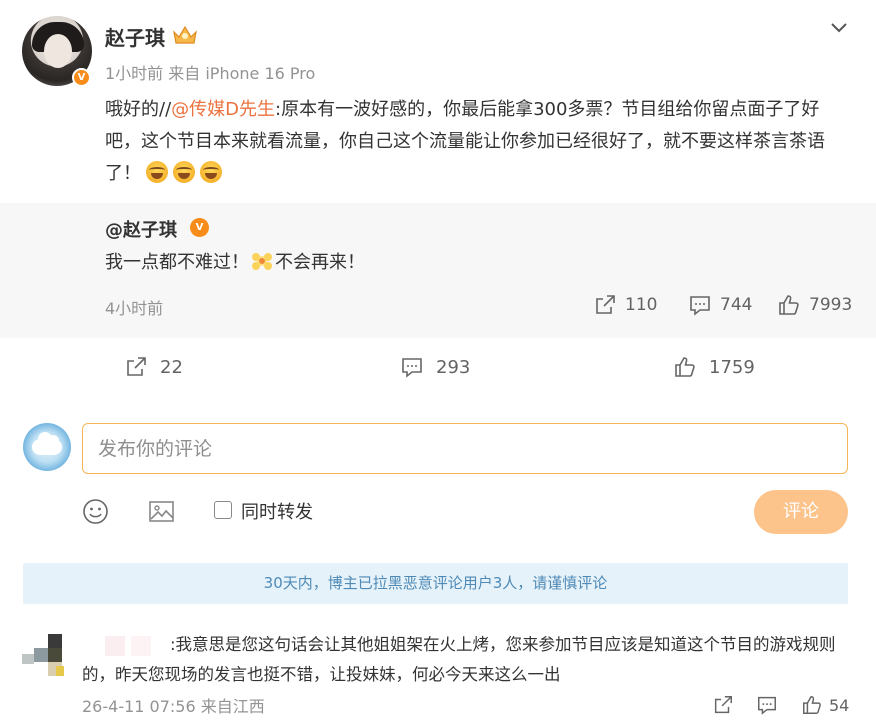 This screenshot has width=876, height=725. What do you see at coordinates (223, 109) in the screenshot?
I see `mention-link: @传媒D先生` at bounding box center [223, 109].